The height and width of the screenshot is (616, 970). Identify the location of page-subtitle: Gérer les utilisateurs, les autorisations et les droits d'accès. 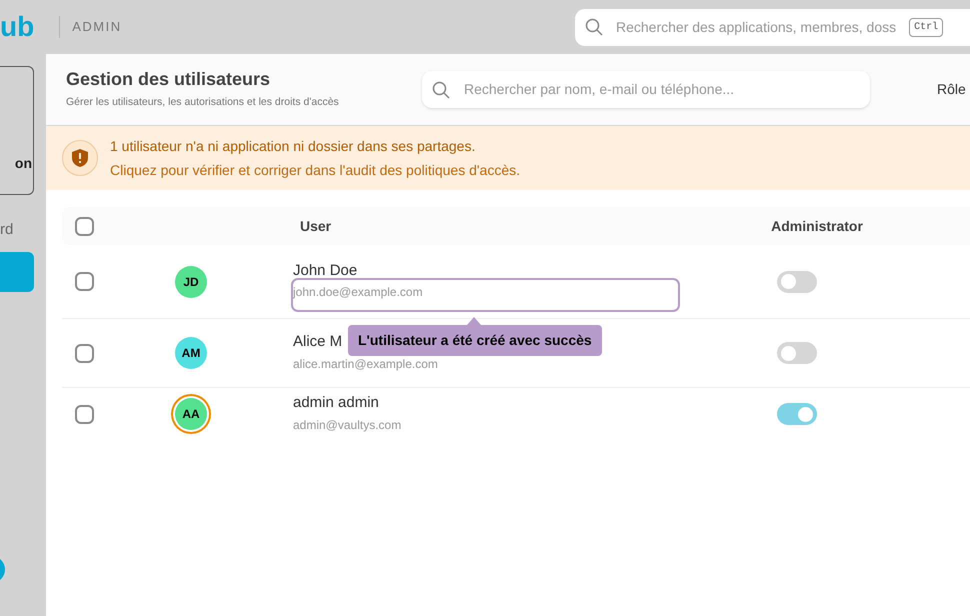
(203, 102).